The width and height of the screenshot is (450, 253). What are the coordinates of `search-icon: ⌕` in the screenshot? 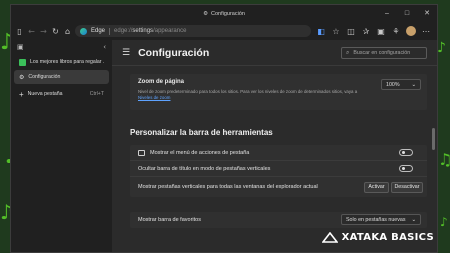 It's located at (348, 52).